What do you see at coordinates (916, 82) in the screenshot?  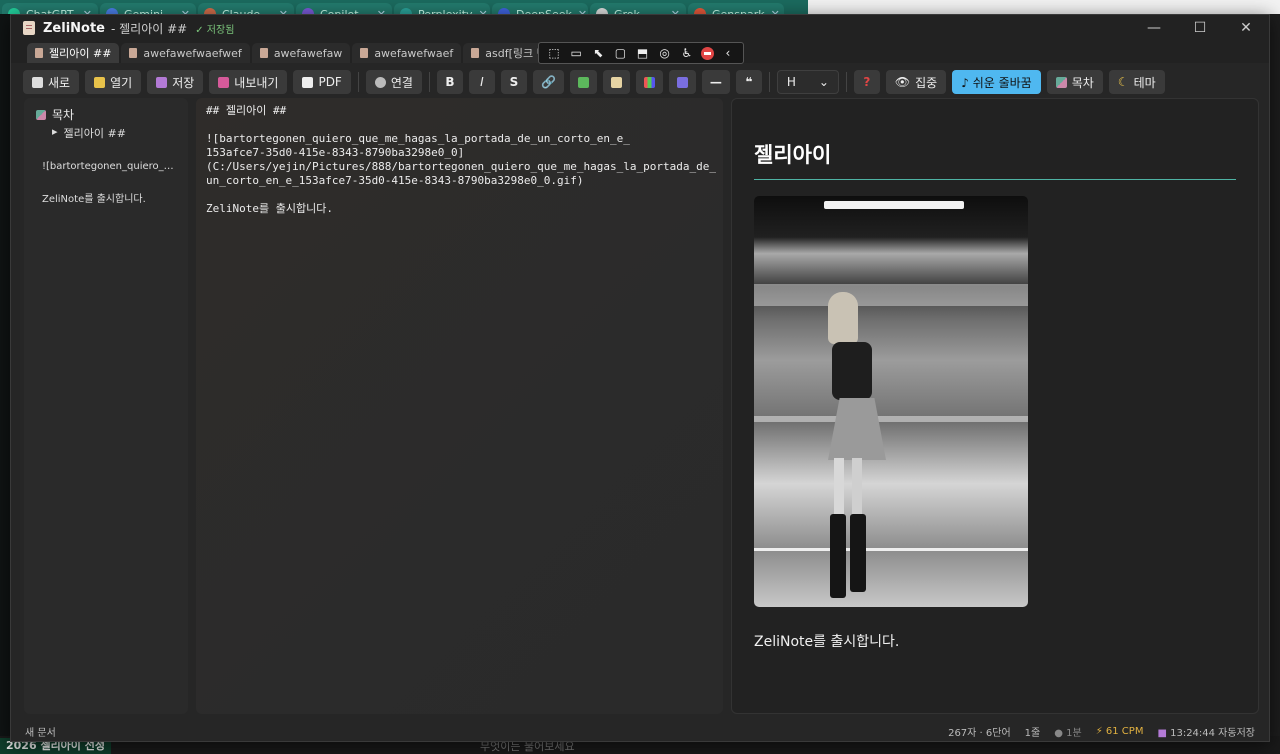 I see `focus-button: 👁 집중` at bounding box center [916, 82].